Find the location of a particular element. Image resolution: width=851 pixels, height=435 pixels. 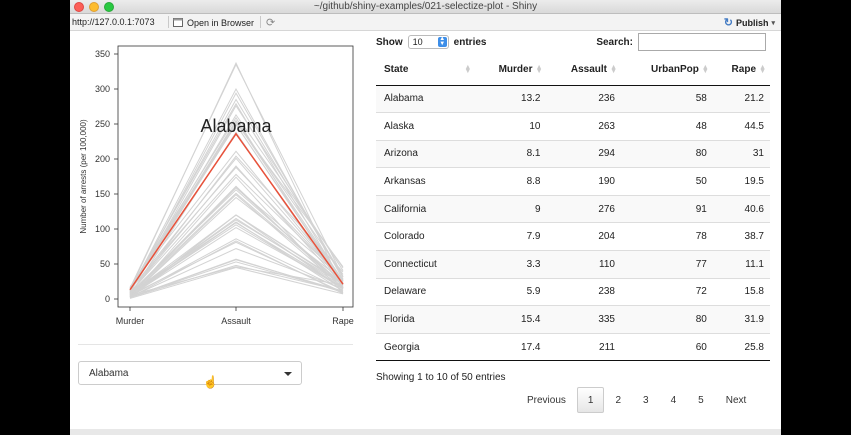

url-label: http://127.0.0.1:7073 is located at coordinates (113, 22).